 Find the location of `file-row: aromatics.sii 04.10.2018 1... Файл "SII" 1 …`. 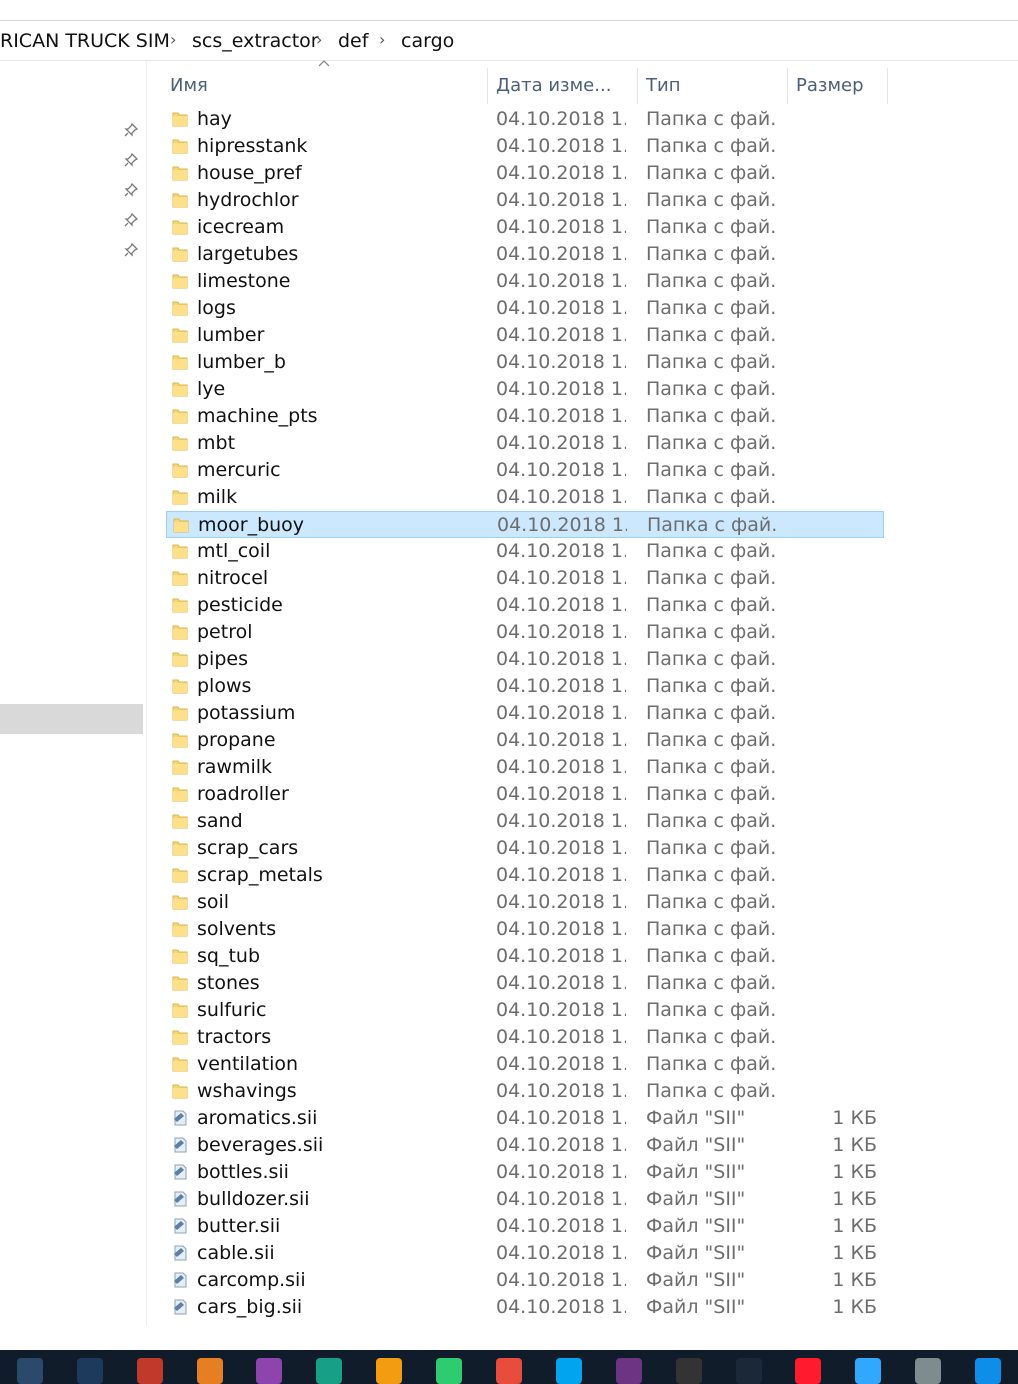

file-row: aromatics.sii 04.10.2018 1... Файл "SII" 1 … is located at coordinates (525, 1118).